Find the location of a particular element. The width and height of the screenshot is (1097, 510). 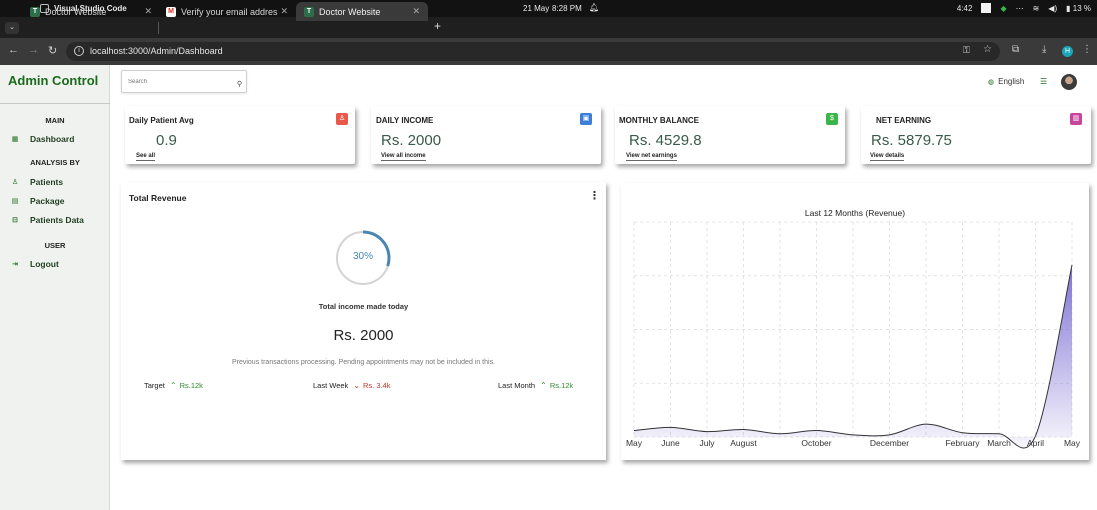

sidebar-item-logout: ⇥ Logout is located at coordinates (34, 264).